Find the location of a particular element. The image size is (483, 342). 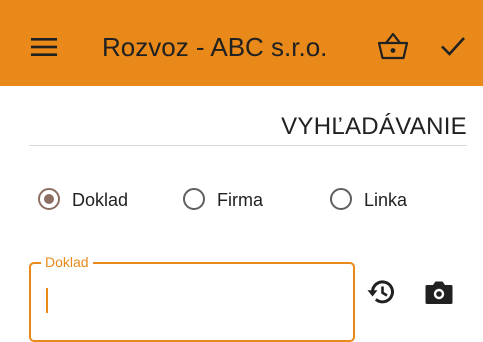

menu-icon is located at coordinates (44, 47).